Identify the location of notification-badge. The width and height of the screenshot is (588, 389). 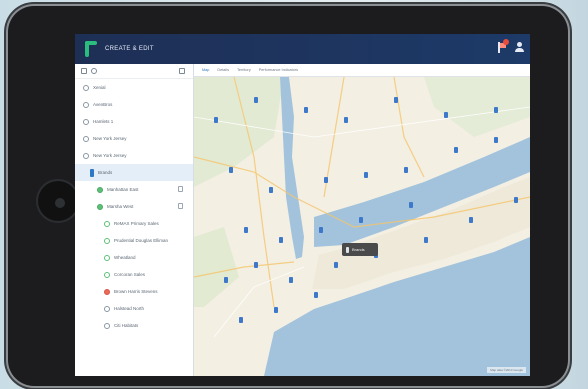
(506, 42).